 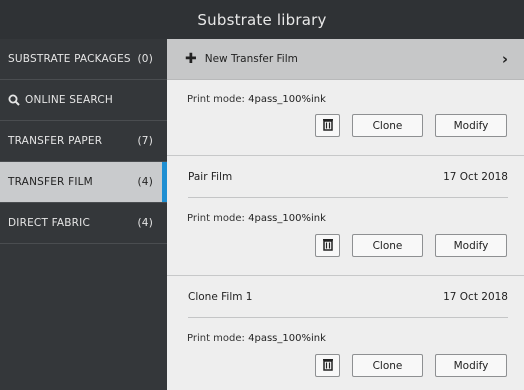 I want to click on sidebar-item-direct-fabric: DIRECT FABRIC (4), so click(x=83, y=223).